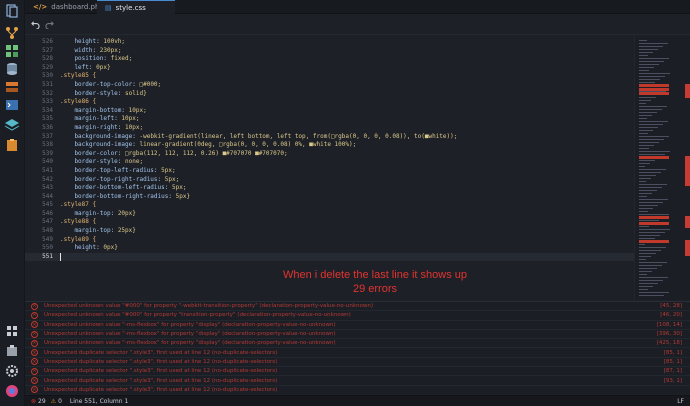  What do you see at coordinates (99, 401) in the screenshot?
I see `cursor-position: Line 551, Column 1` at bounding box center [99, 401].